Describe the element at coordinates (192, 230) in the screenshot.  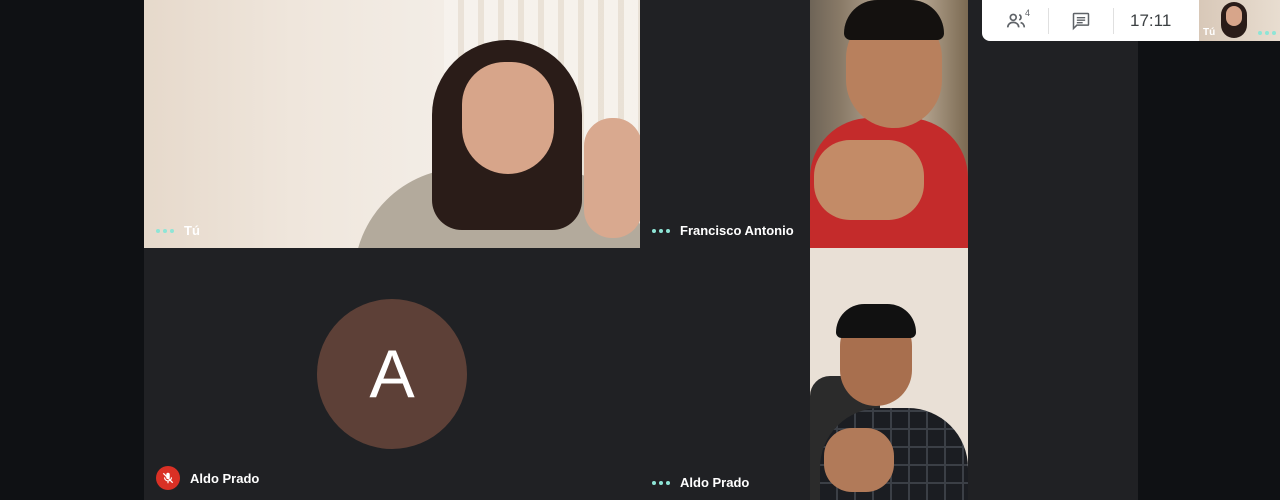
I see `participant-name: Tú` at that location.